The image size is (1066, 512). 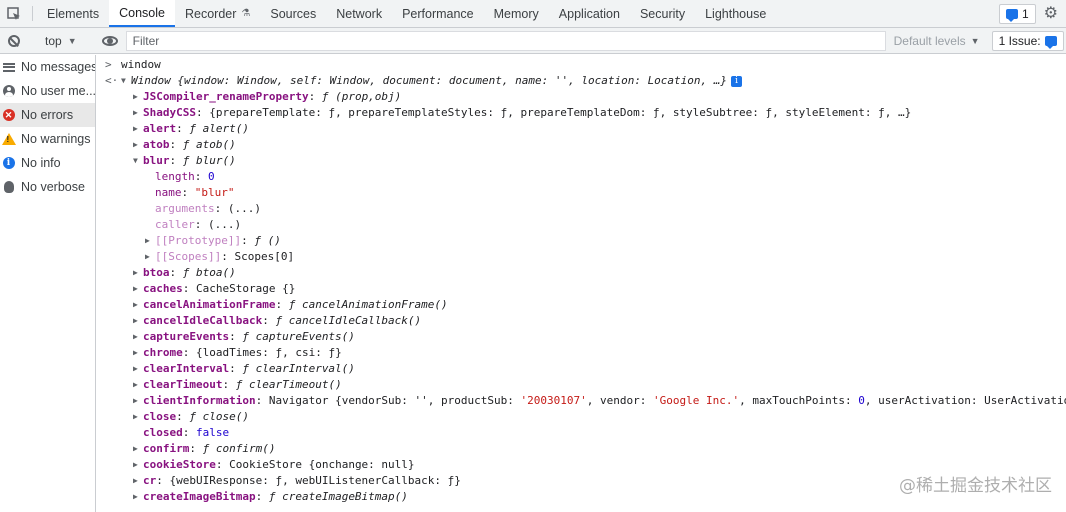 I want to click on tree-item: name: "blur", so click(x=195, y=192).